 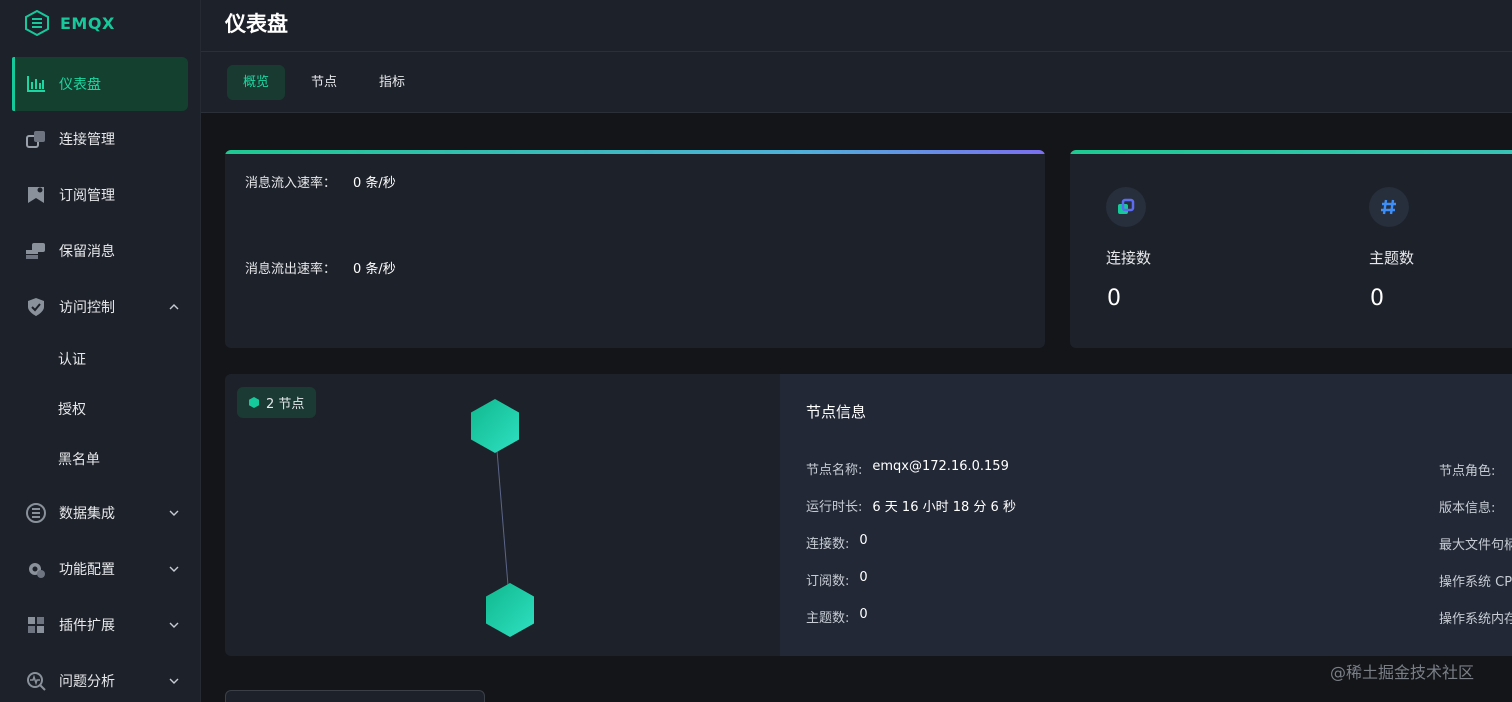 I want to click on info-key: 主题数:, so click(x=828, y=618).